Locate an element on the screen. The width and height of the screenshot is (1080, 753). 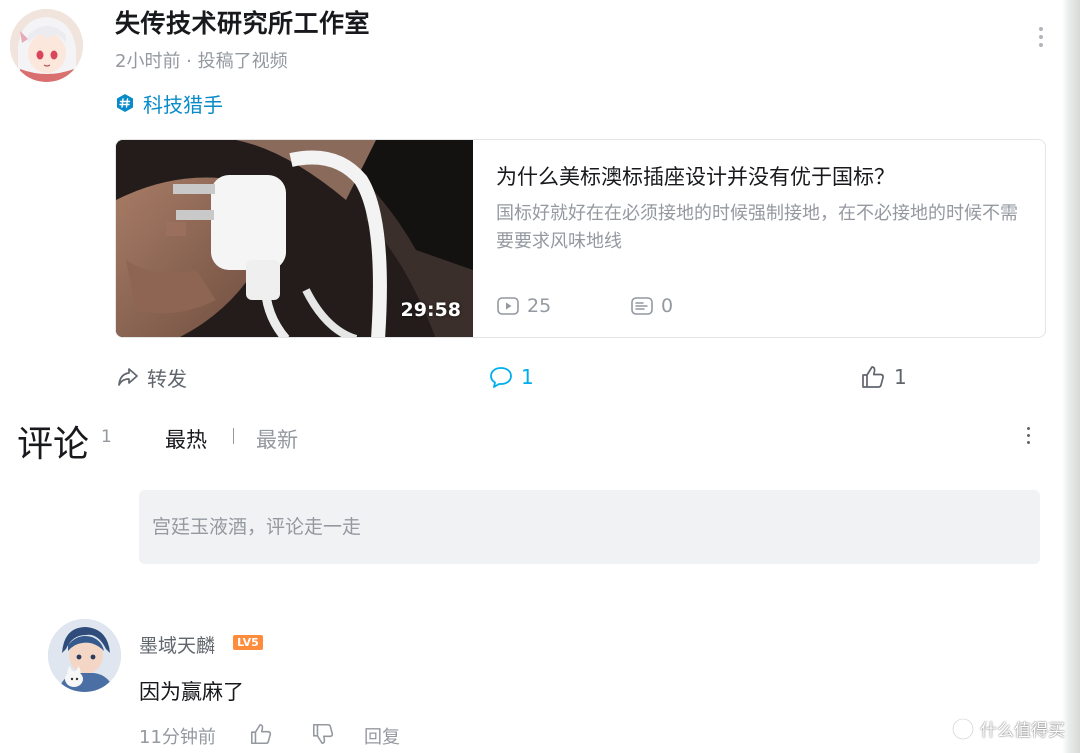
author-name: 失传技术研究所工作室 is located at coordinates (242, 22).